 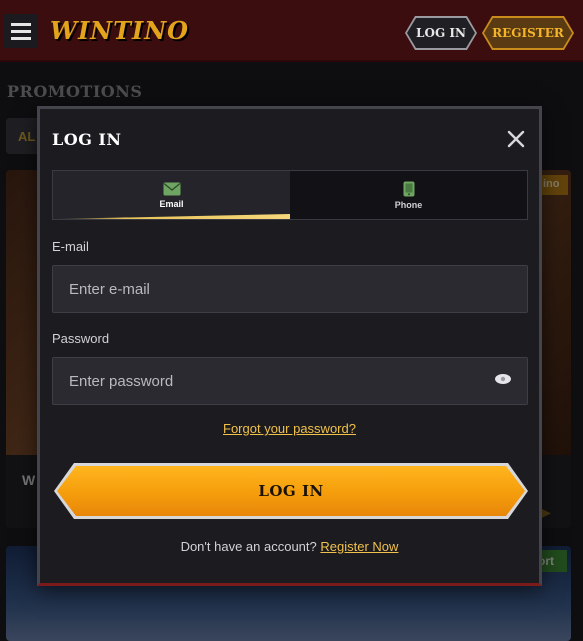 I want to click on header-register-button: REGISTER, so click(x=528, y=33).